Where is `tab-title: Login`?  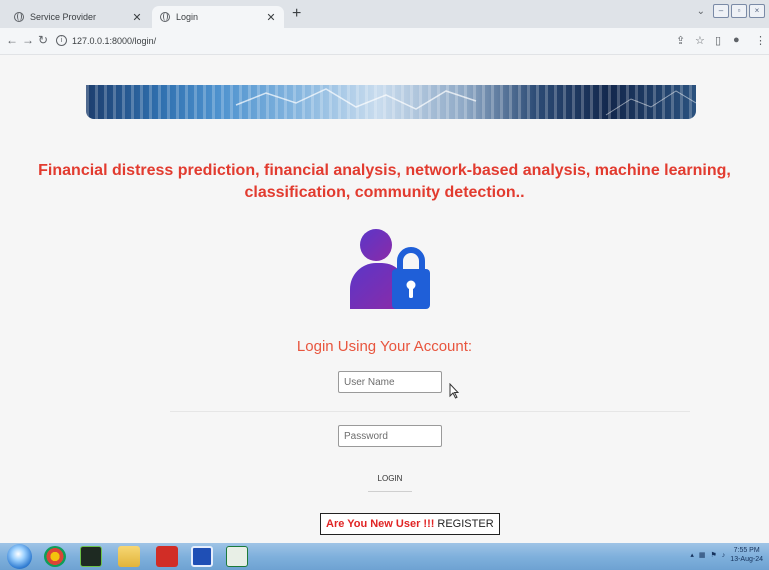
tab-title: Login is located at coordinates (187, 17).